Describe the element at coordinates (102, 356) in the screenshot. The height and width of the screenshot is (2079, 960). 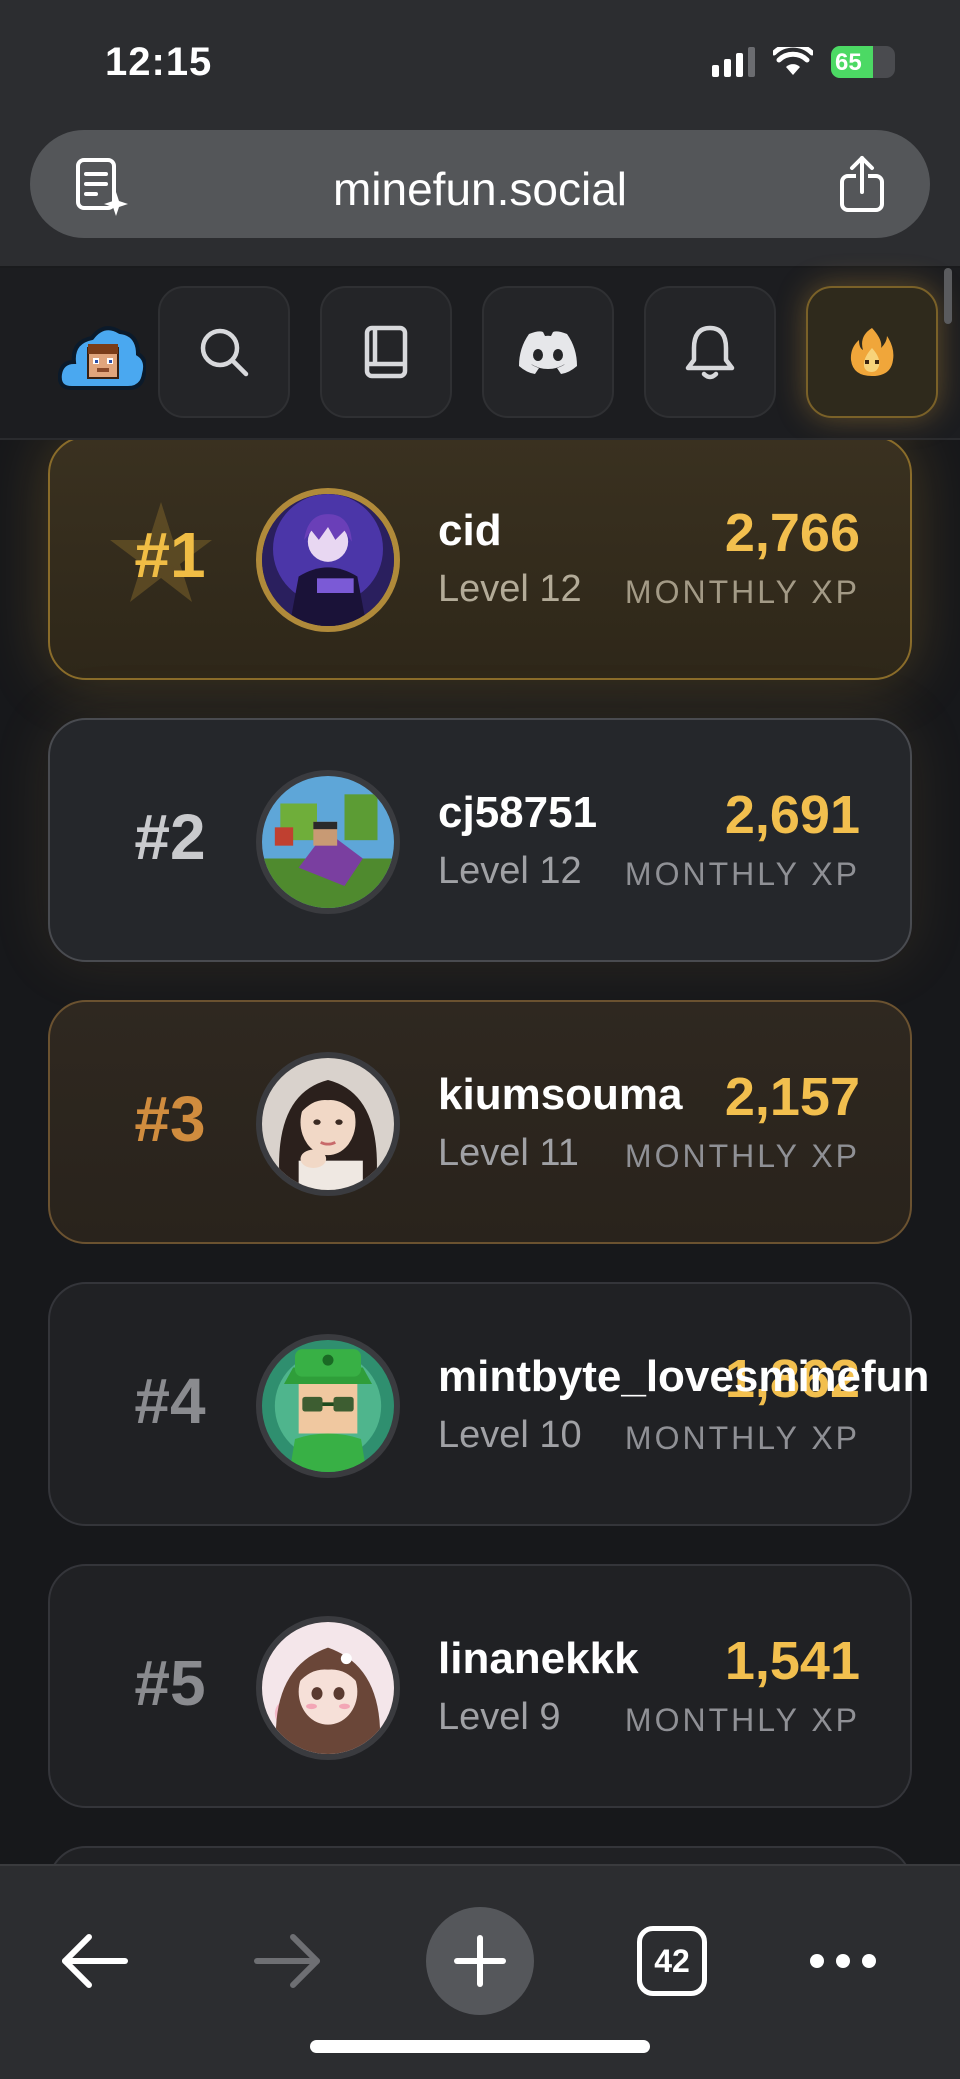
I see `minefun-logo-icon` at that location.